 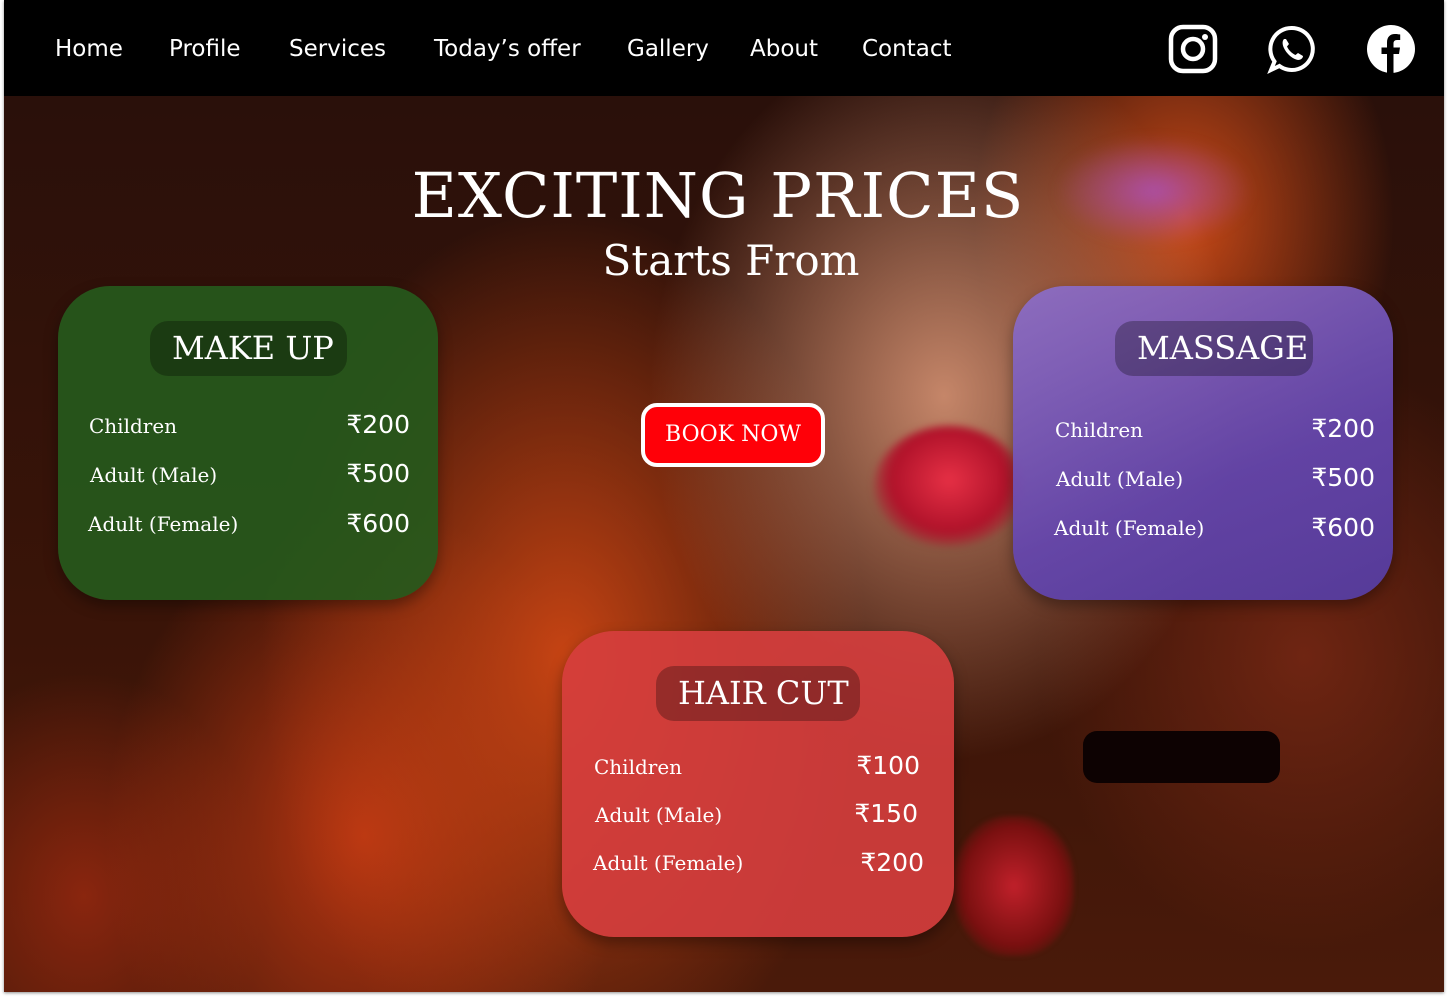 What do you see at coordinates (1193, 49) in the screenshot?
I see `instagram-icon` at bounding box center [1193, 49].